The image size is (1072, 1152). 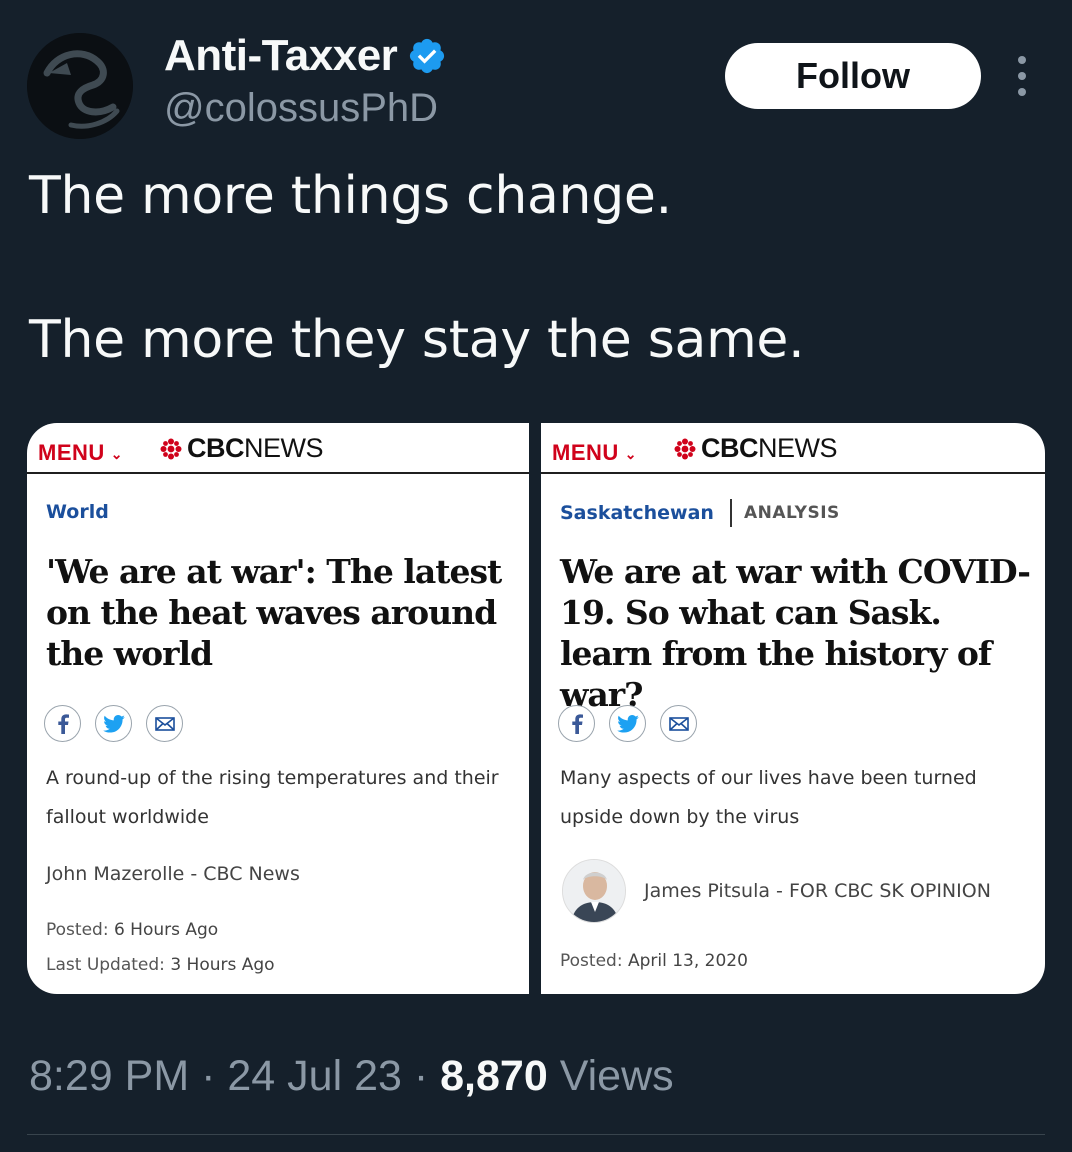 I want to click on tweet-meta: 8:29 PM · 24 Jul 23 · 8,870 Views, so click(x=351, y=1076).